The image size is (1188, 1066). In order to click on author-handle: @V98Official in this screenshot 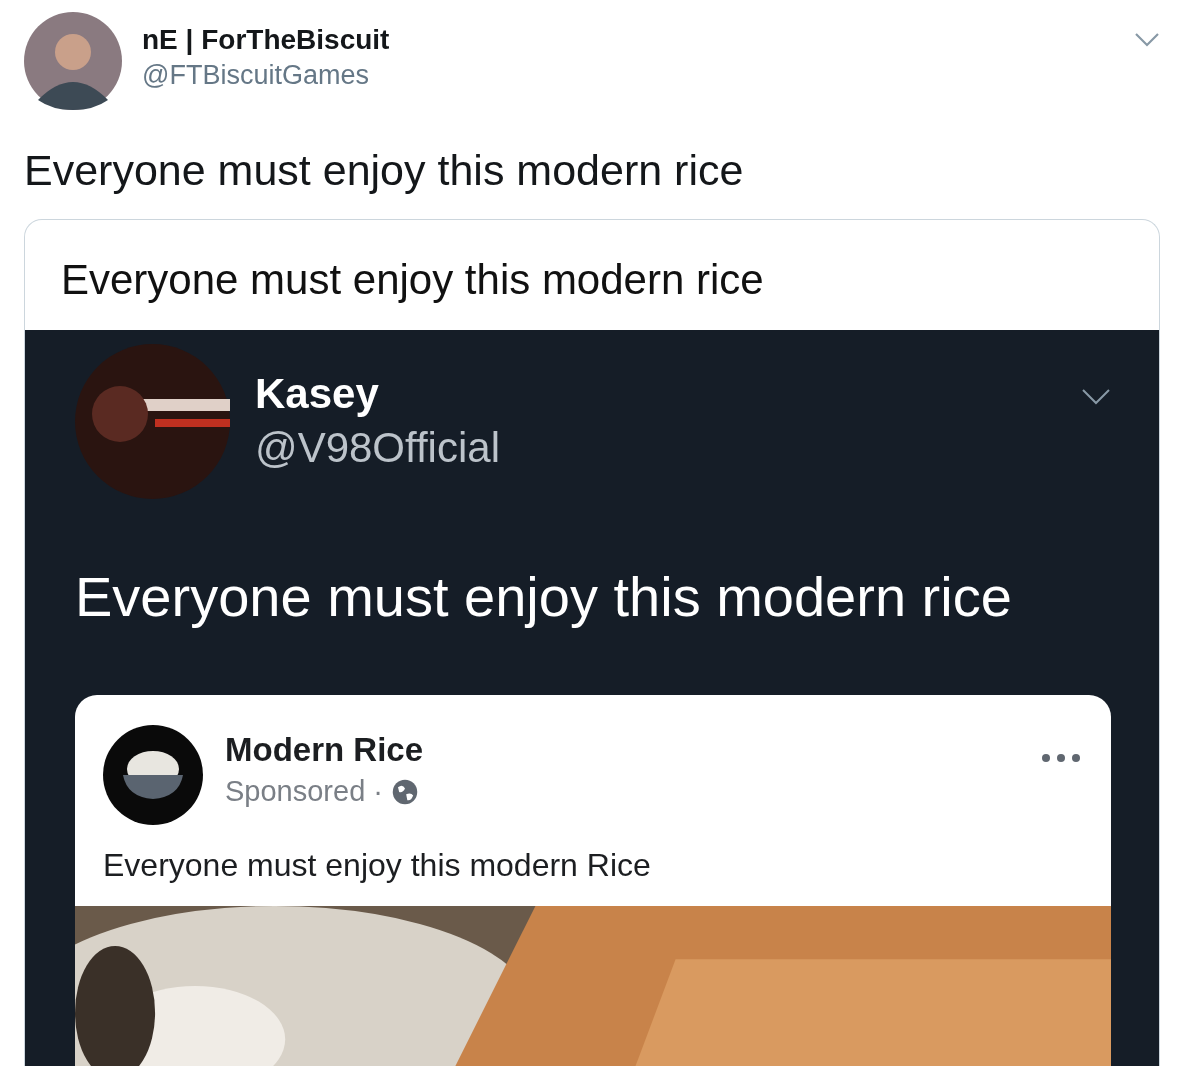, I will do `click(377, 448)`.